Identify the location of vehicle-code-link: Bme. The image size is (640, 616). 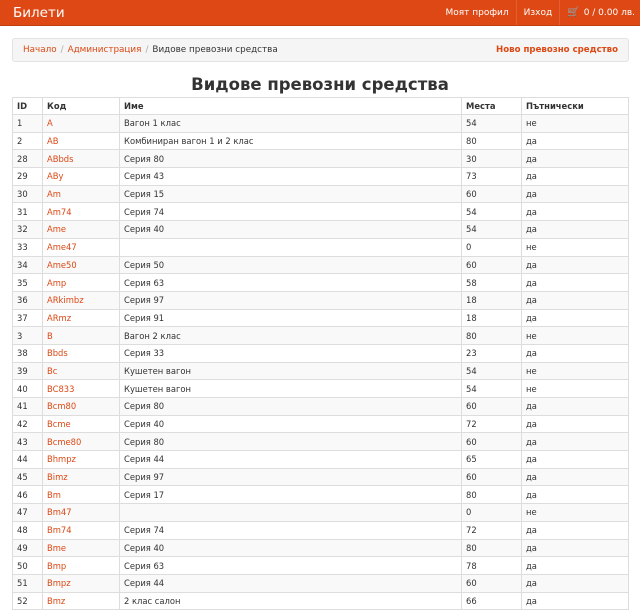
(56, 548).